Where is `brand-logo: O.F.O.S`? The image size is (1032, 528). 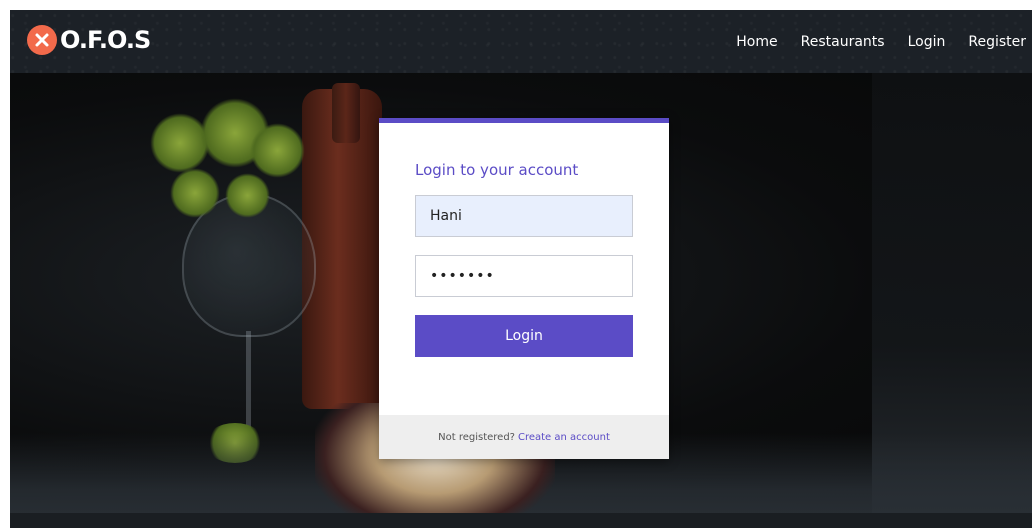
brand-logo: O.F.O.S is located at coordinates (89, 40).